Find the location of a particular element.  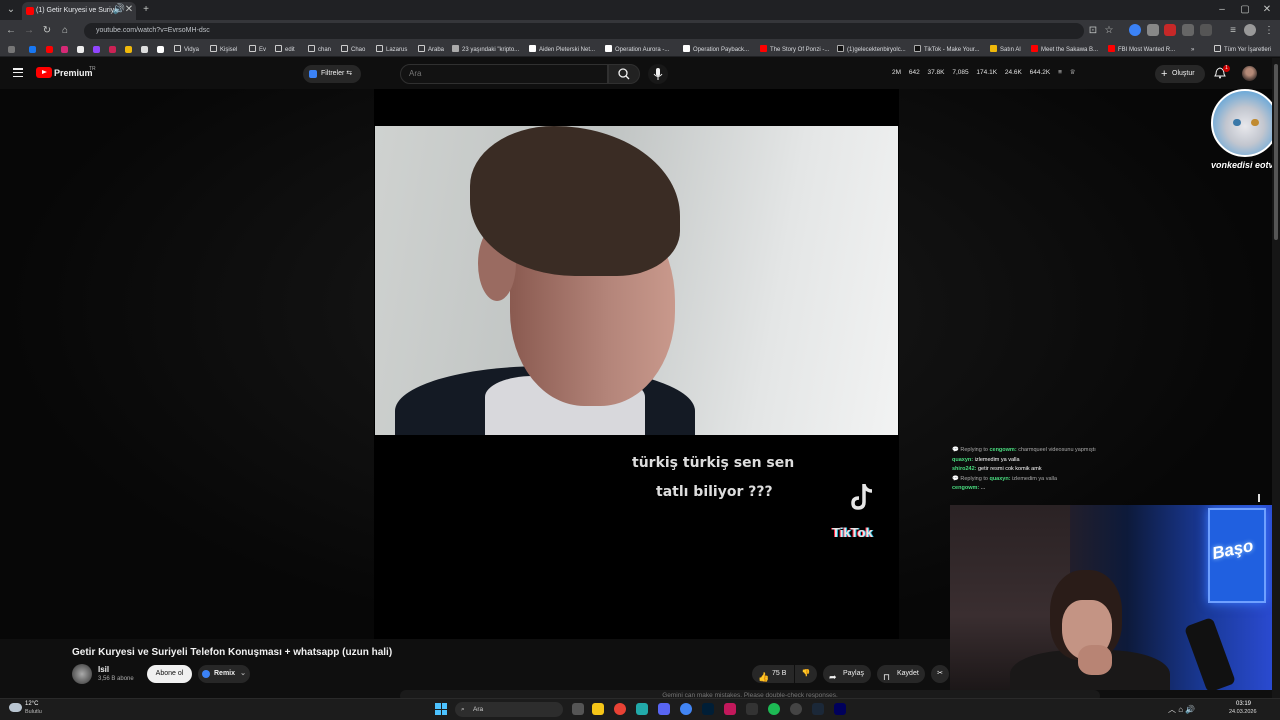

youtube-brand: Premium is located at coordinates (73, 73).